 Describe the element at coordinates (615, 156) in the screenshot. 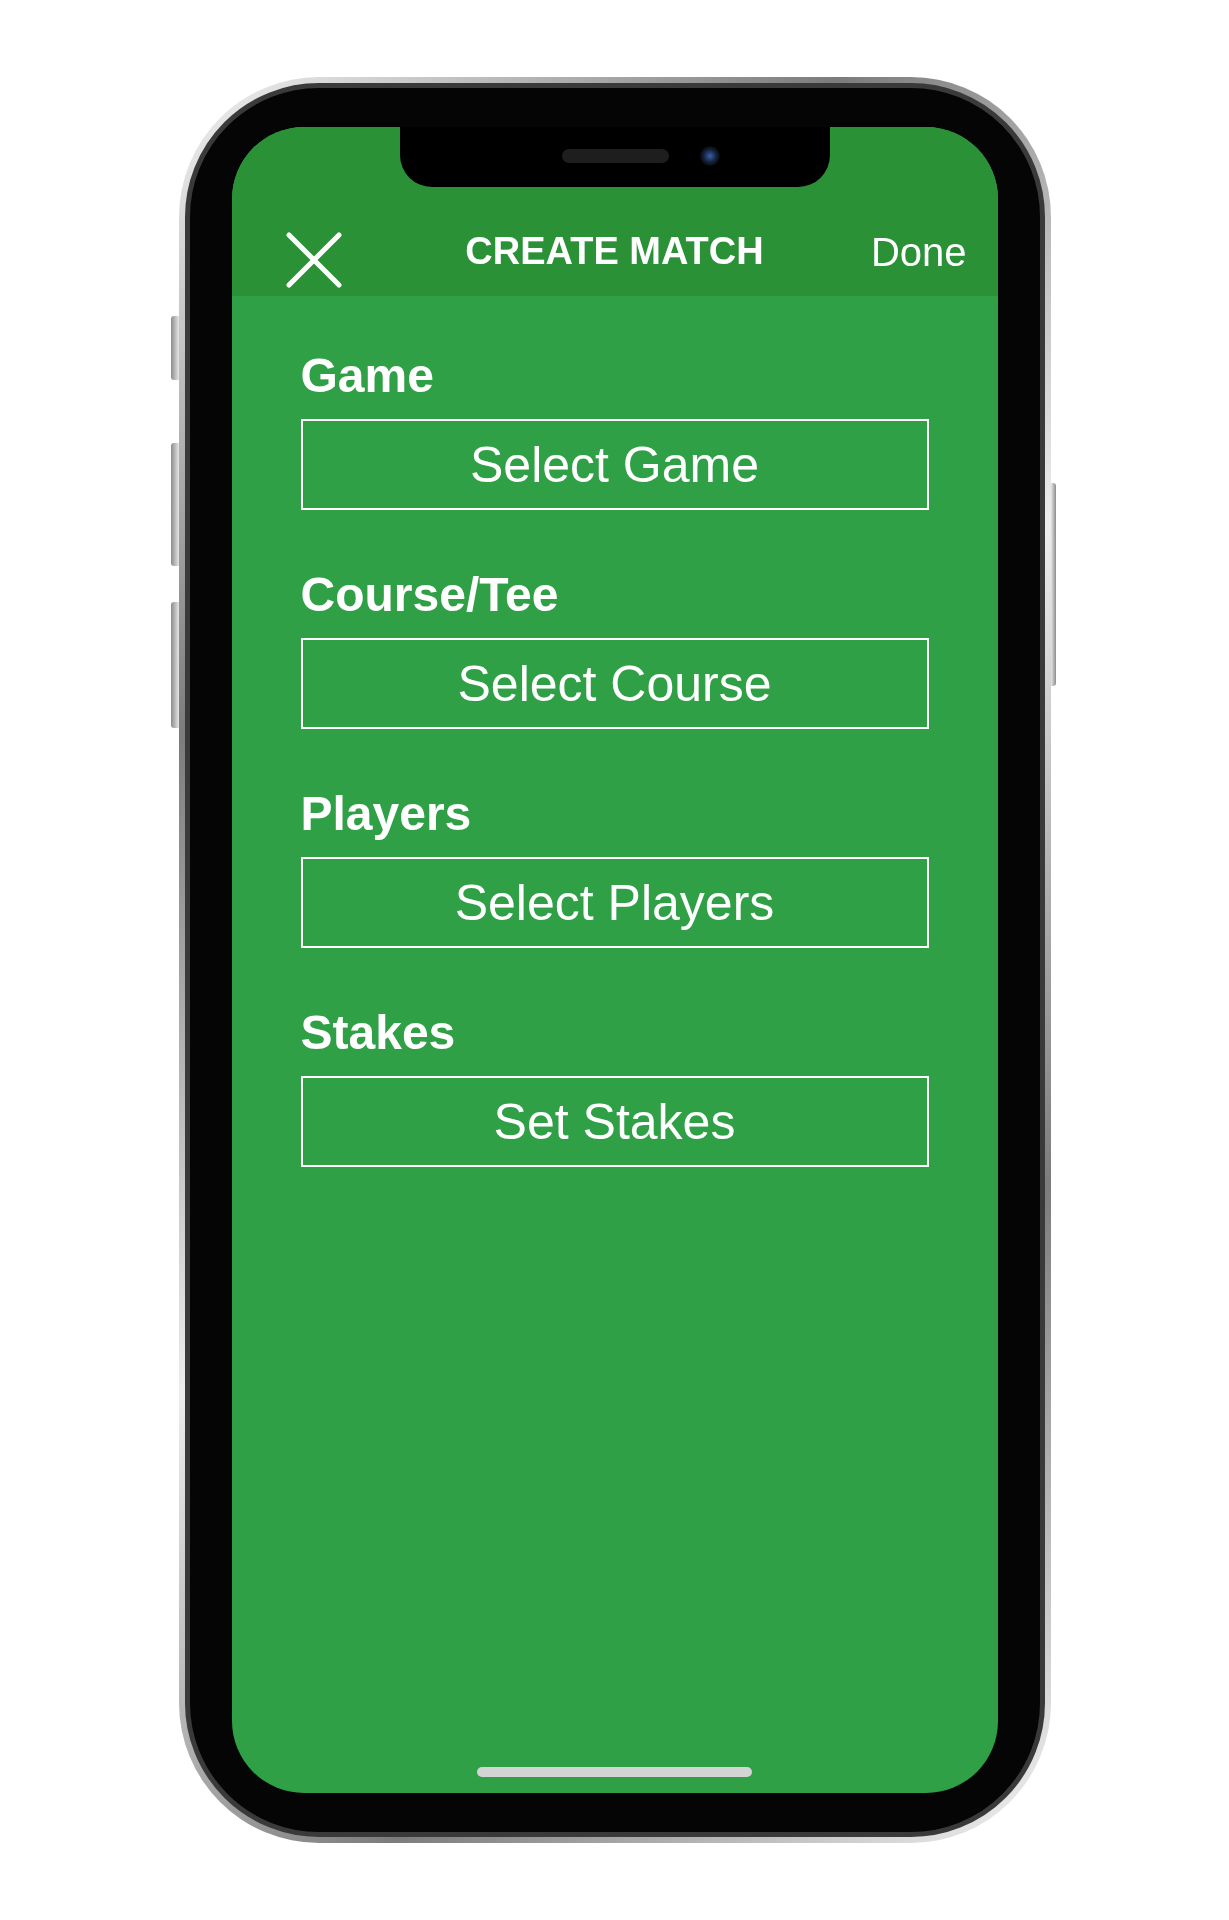

I see `speaker-grille-icon` at that location.